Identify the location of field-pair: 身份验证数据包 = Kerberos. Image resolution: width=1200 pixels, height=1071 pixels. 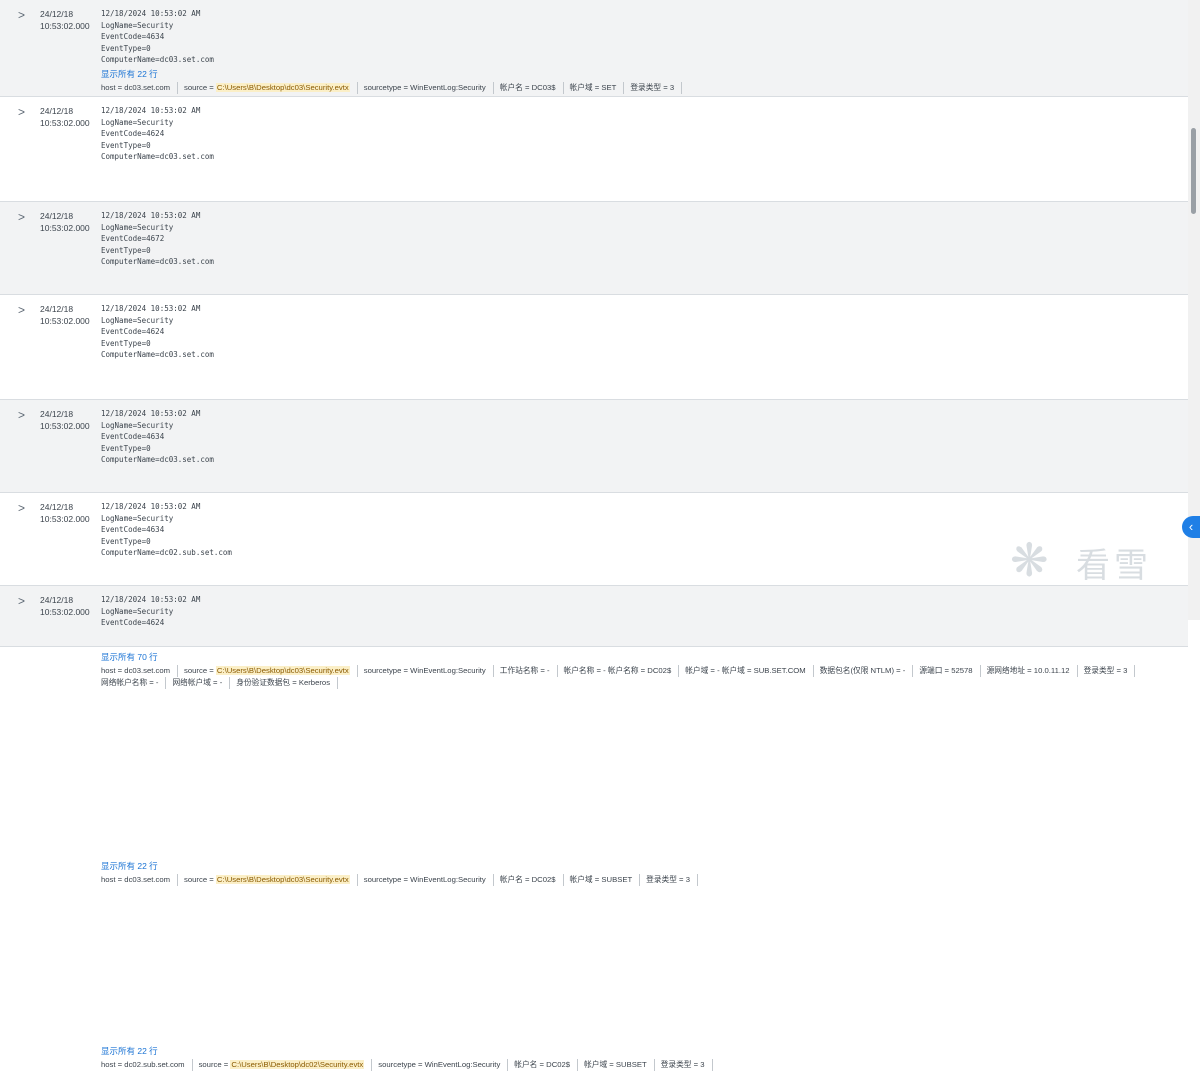
(287, 683).